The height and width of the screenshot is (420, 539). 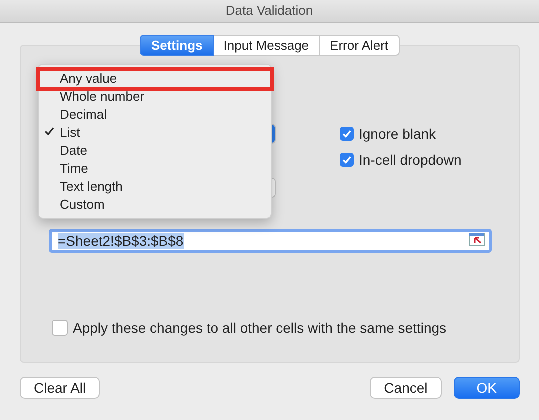 What do you see at coordinates (155, 205) in the screenshot?
I see `menu-item: Custom` at bounding box center [155, 205].